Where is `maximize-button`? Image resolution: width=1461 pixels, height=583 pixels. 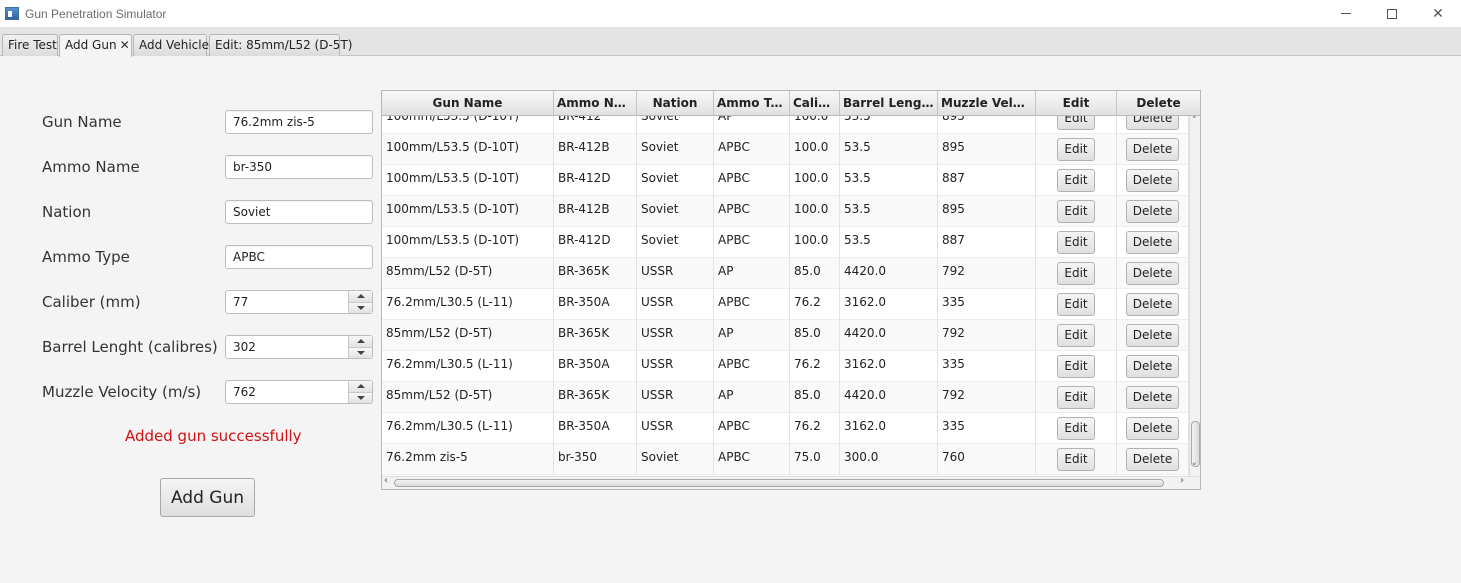 maximize-button is located at coordinates (1392, 13).